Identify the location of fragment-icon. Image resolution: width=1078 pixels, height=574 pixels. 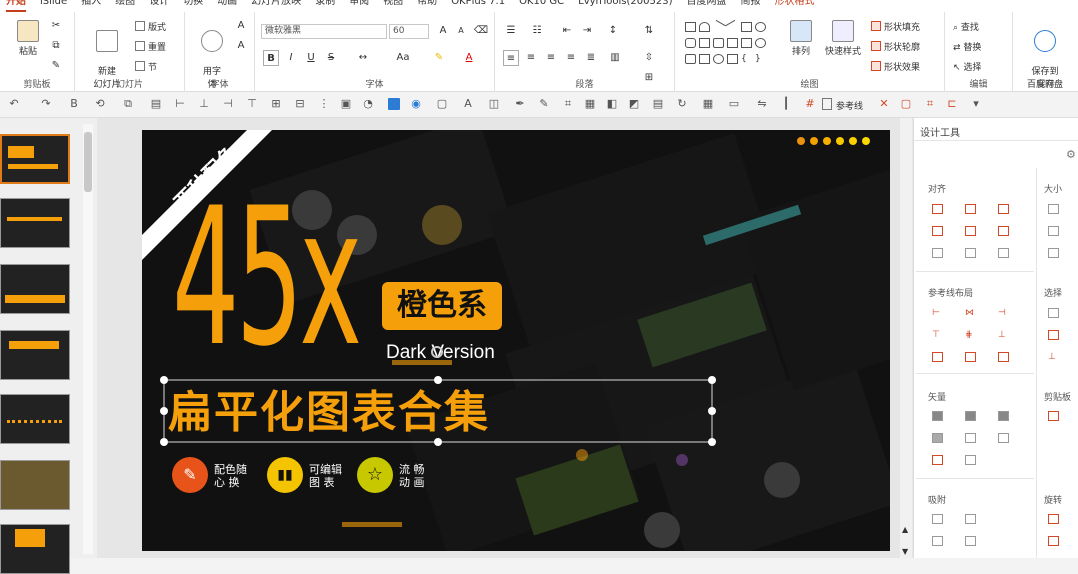
(1003, 416).